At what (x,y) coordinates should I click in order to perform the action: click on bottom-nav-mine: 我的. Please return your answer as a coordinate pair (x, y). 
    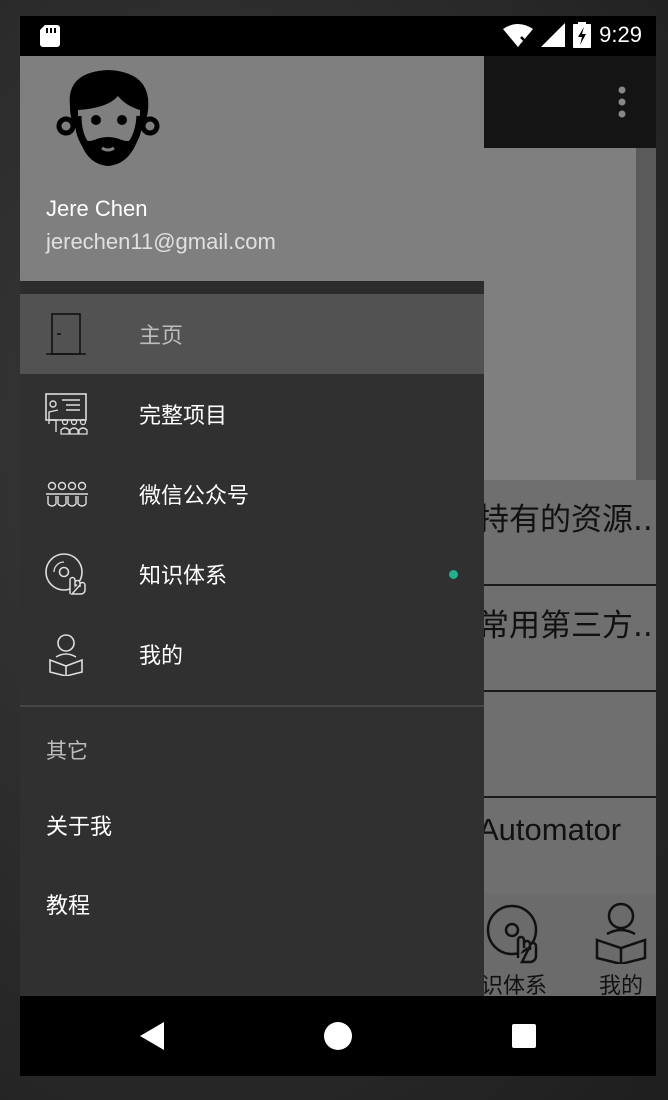
    Looking at the image, I should click on (621, 950).